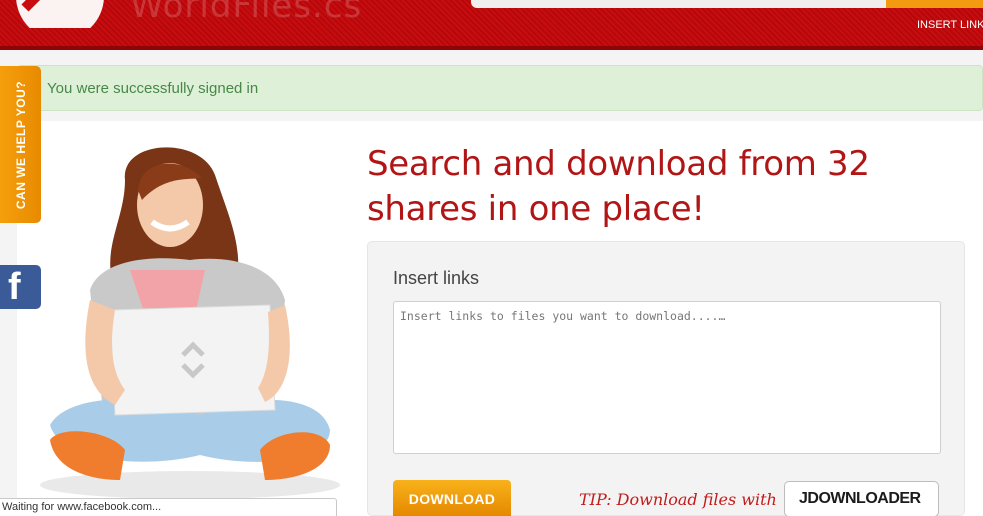 The height and width of the screenshot is (516, 983). I want to click on jdownloader-logo: JDOWNLOADER, so click(860, 498).